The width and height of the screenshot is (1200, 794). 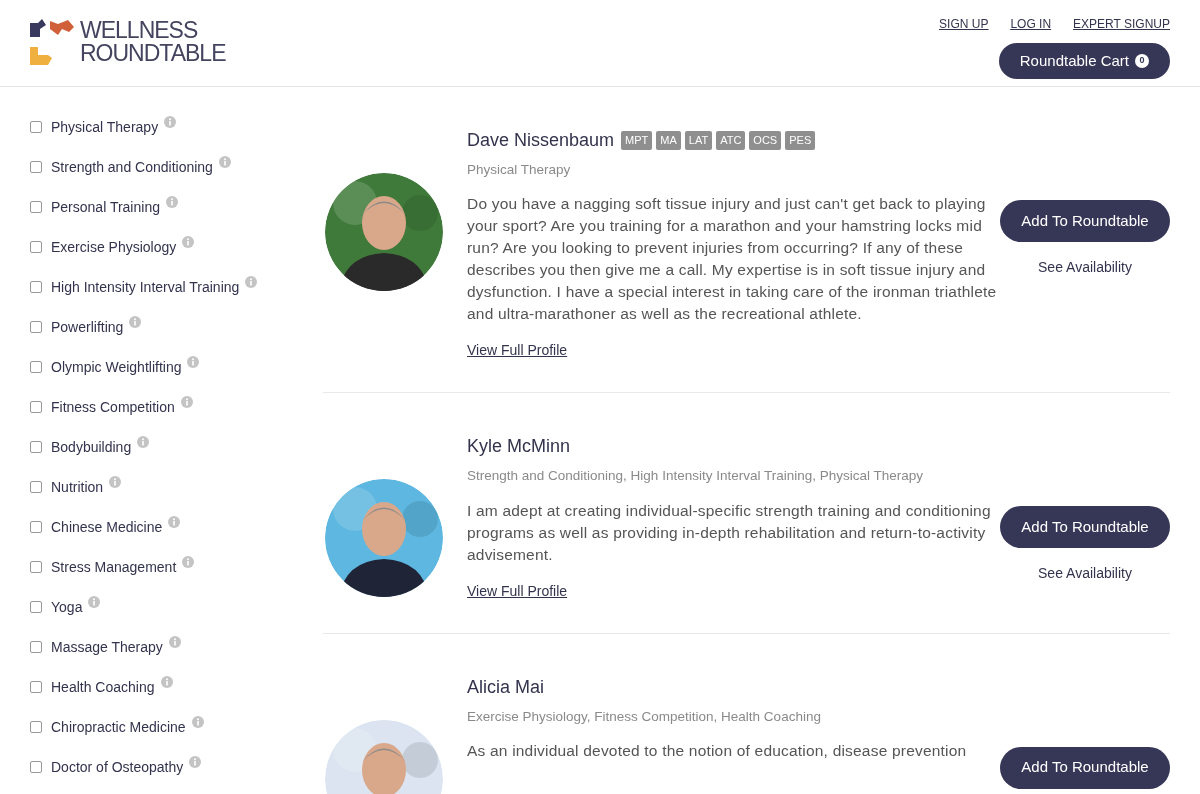 I want to click on expert-bio: I am adept at creating individual-specific strength training and conditioning programs as well as providing in-depth rehabilitation and return-to-activity advisement., so click(x=729, y=532).